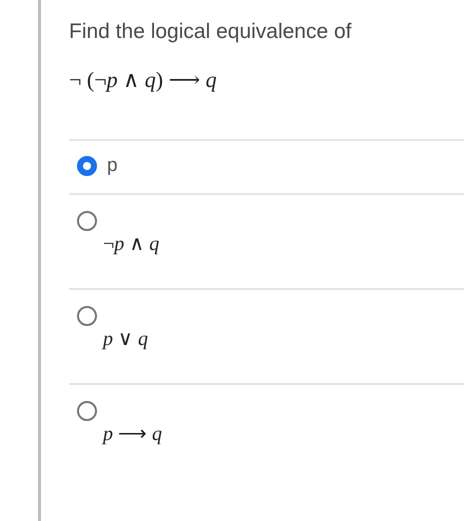 This screenshot has height=521, width=474. I want to click on option-formula: ¬p ∧ q, so click(131, 244).